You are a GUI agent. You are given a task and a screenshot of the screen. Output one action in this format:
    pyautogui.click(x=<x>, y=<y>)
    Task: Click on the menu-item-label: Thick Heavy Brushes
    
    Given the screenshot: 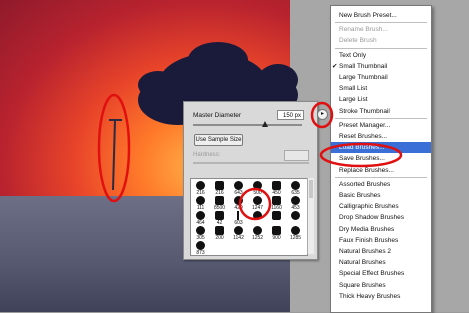 What is the action you would take?
    pyautogui.click(x=370, y=296)
    